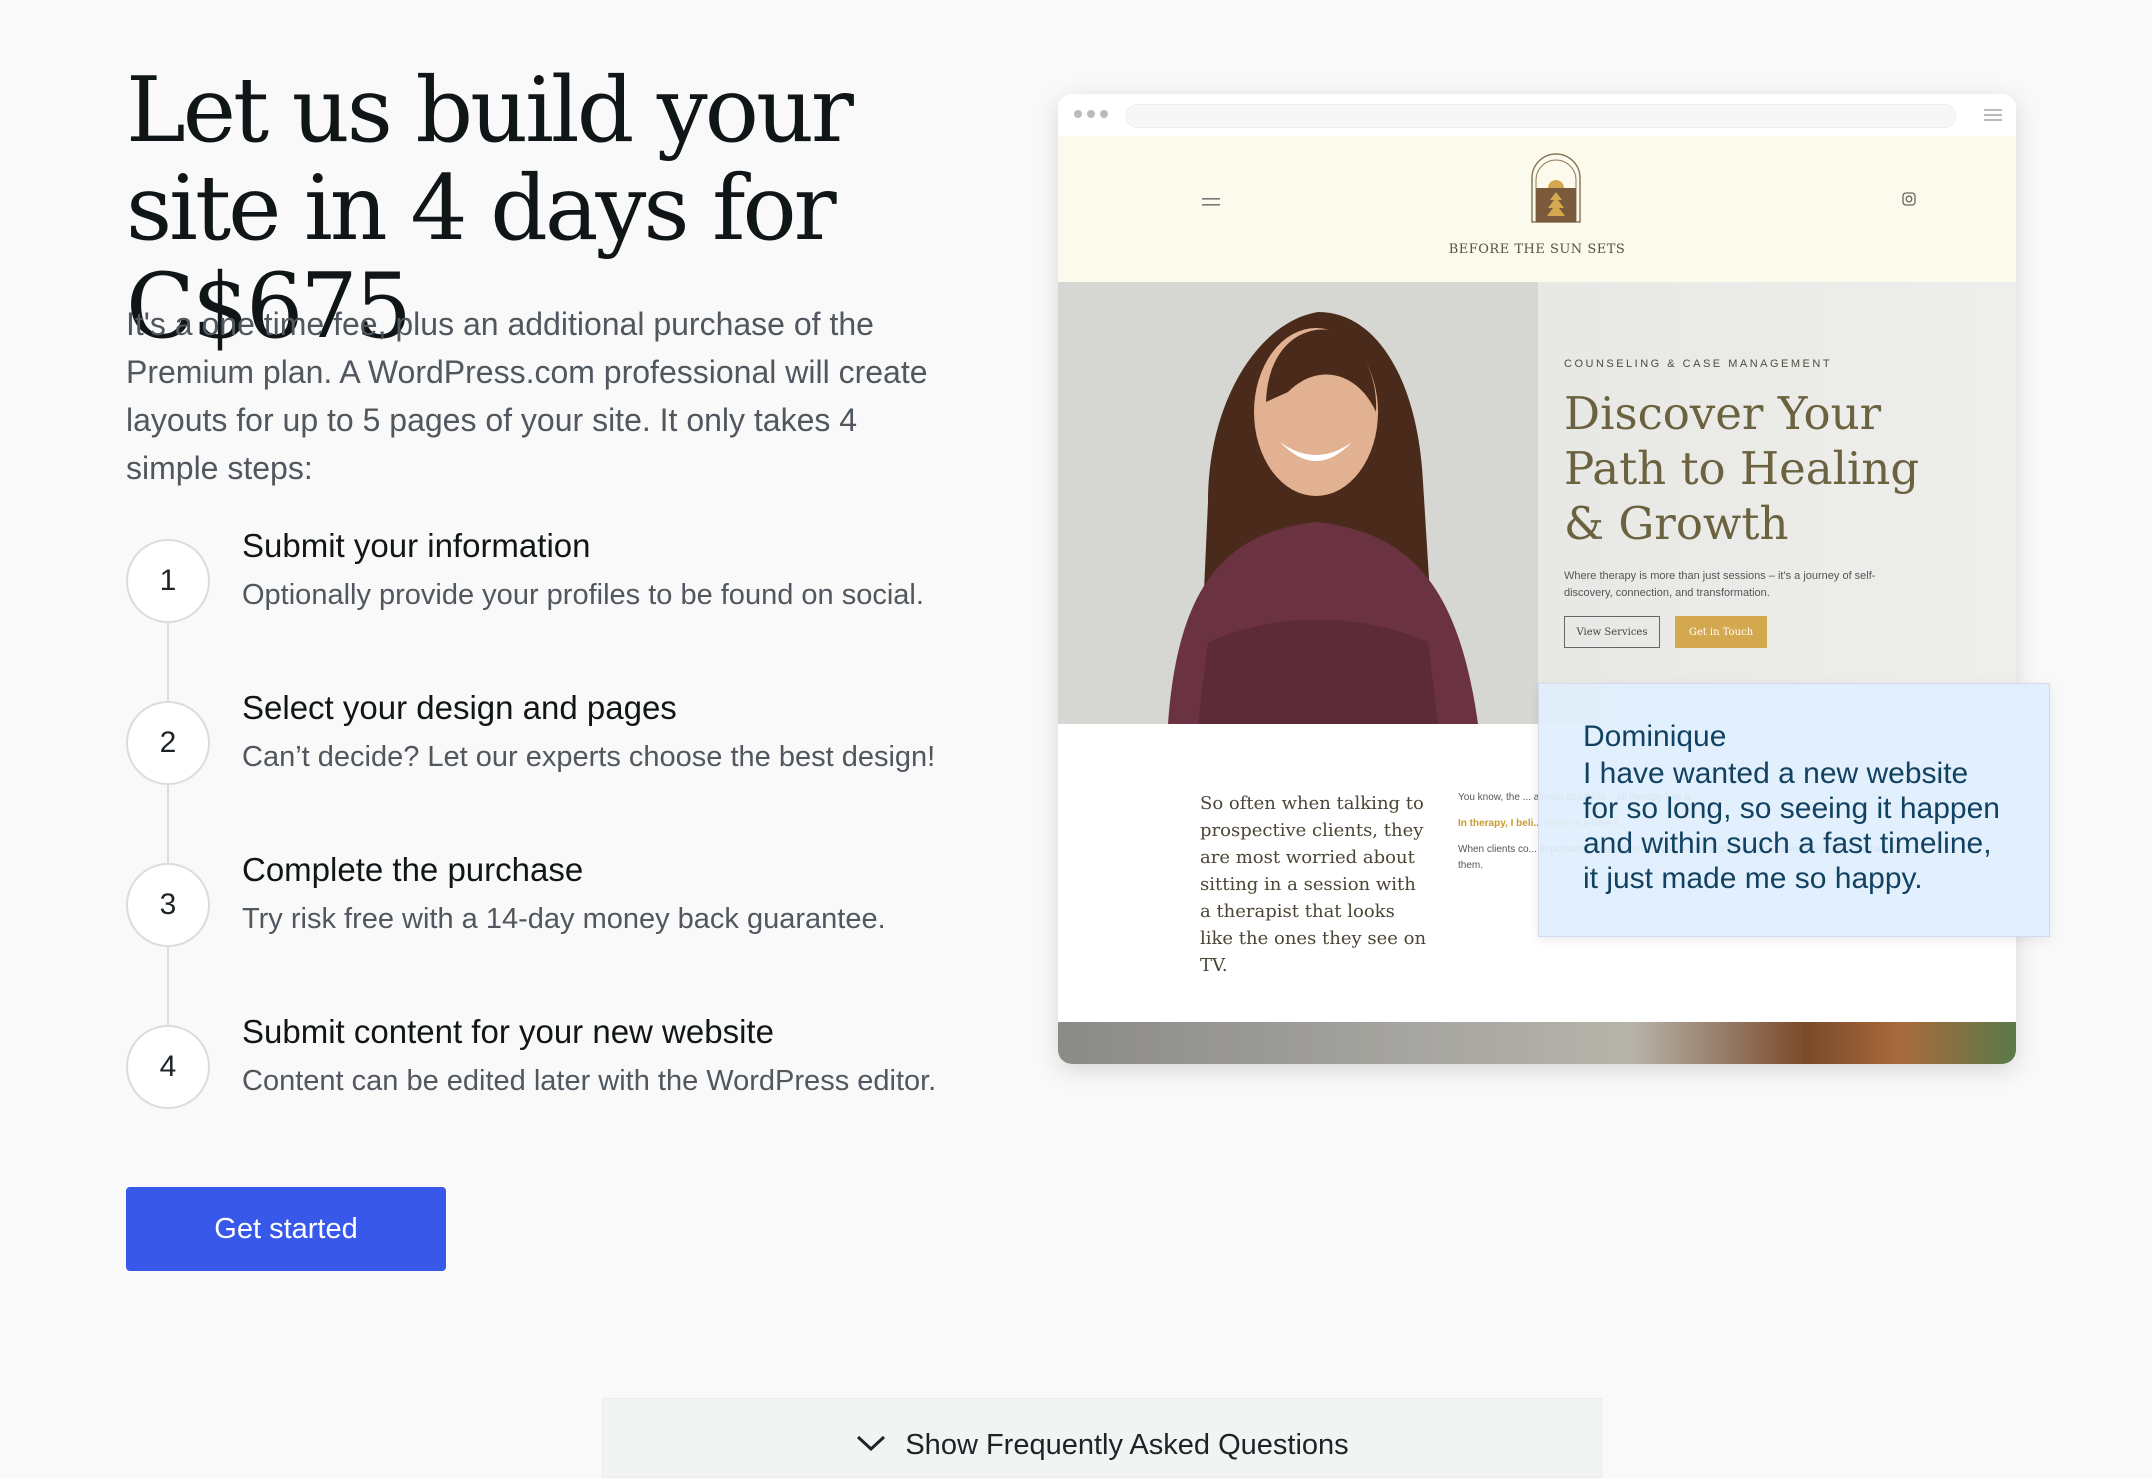  I want to click on step-number: 2, so click(168, 743).